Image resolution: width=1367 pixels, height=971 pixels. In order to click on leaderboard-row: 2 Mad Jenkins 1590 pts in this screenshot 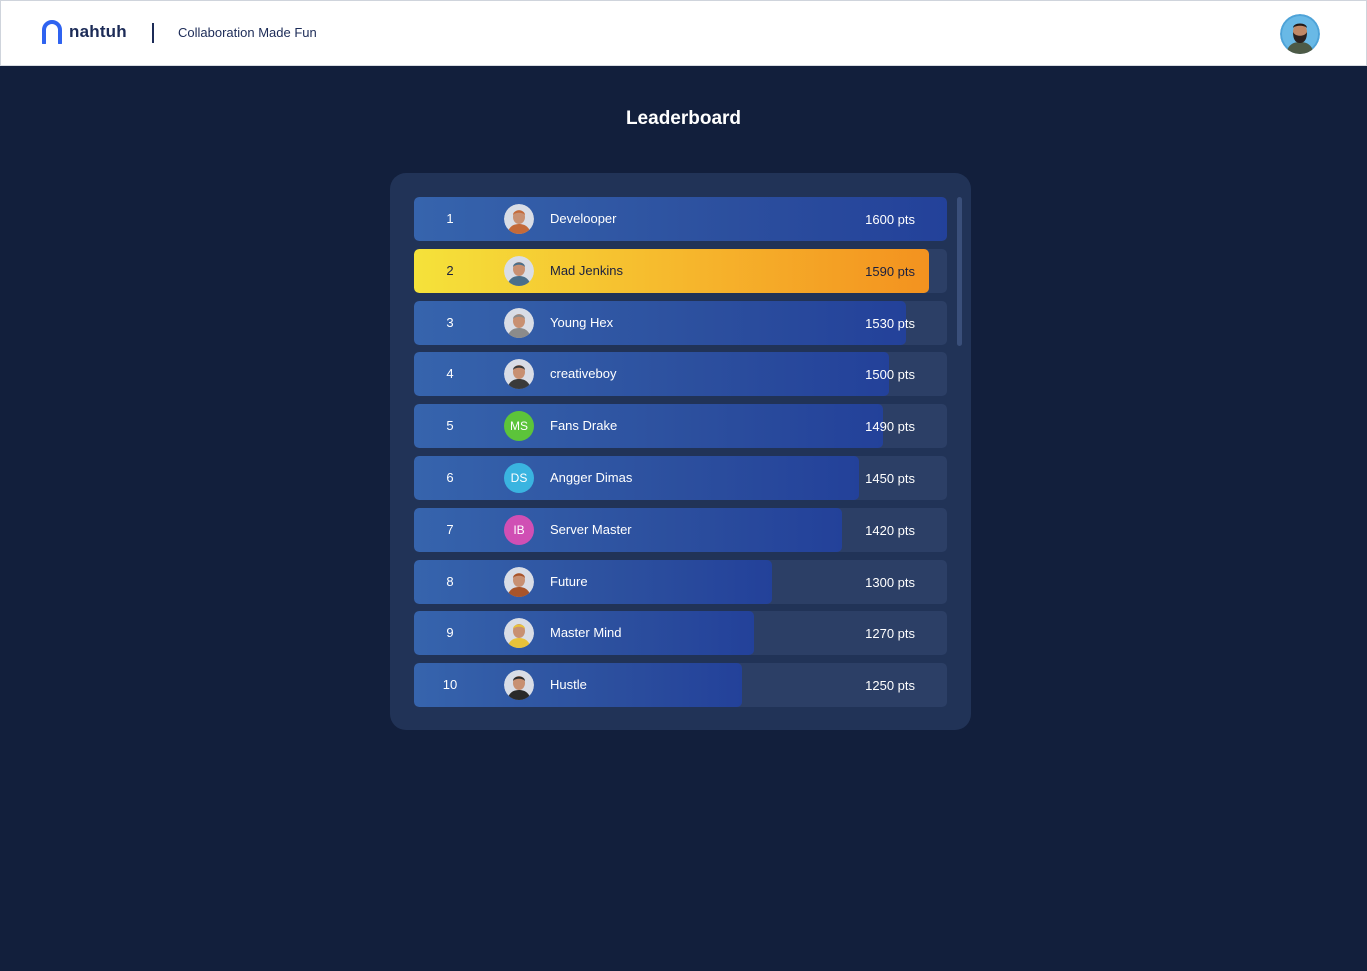, I will do `click(680, 271)`.